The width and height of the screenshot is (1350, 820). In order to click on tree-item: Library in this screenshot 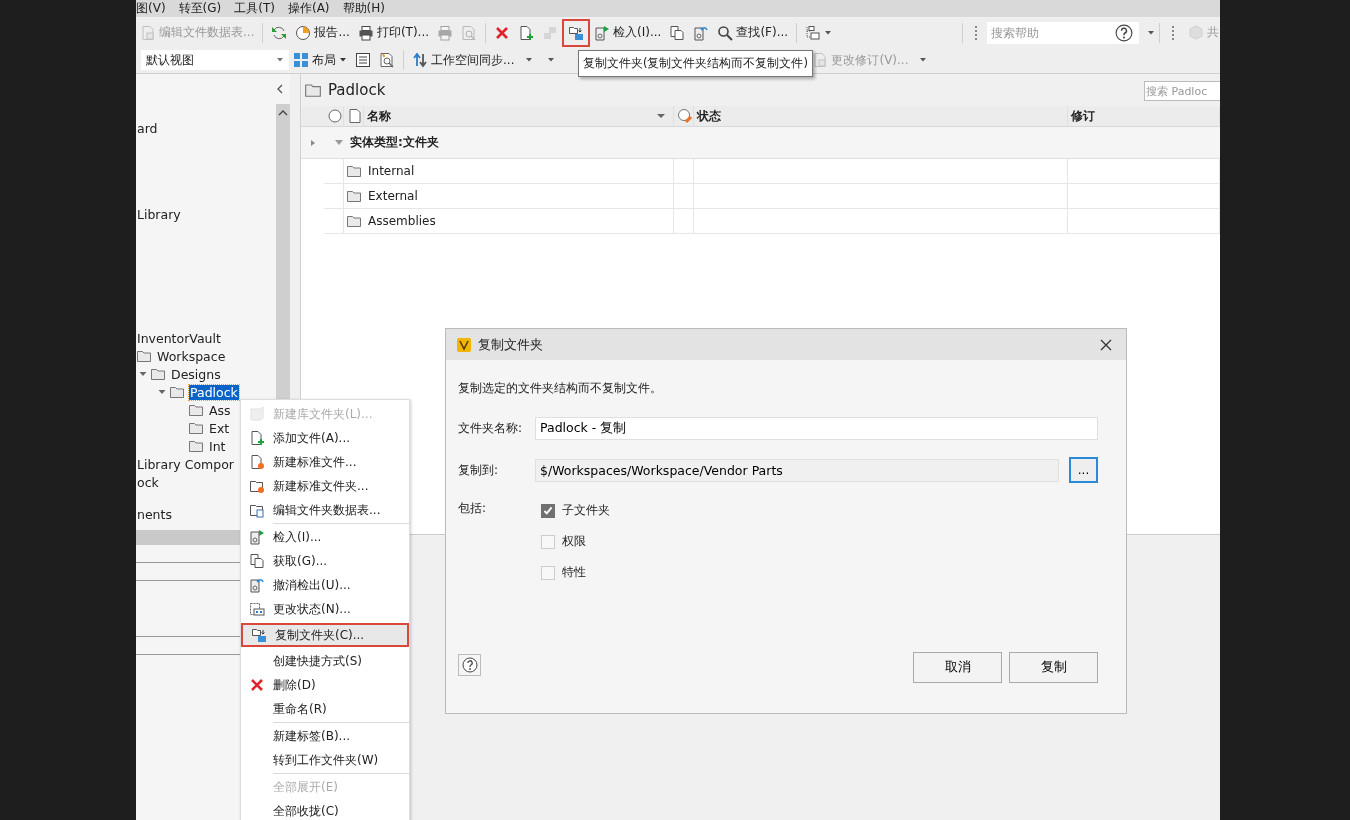, I will do `click(159, 214)`.